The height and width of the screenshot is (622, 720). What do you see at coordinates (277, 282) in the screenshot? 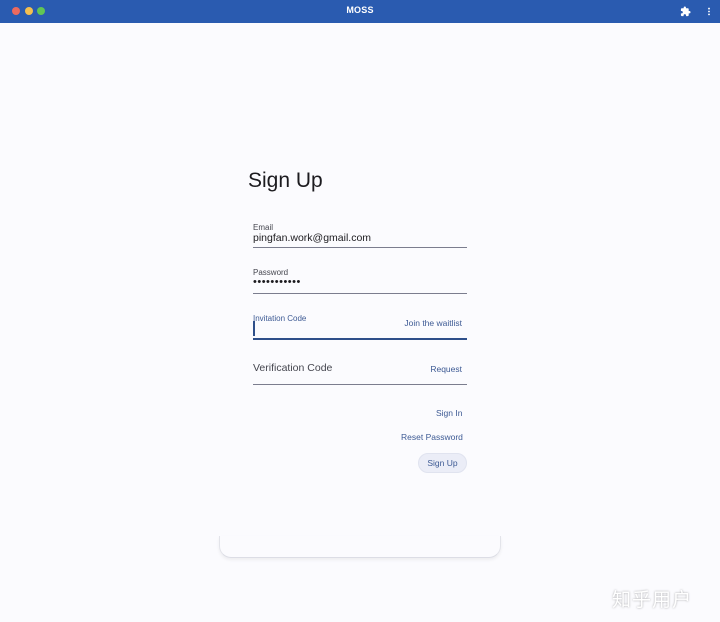
I see `password-value: •••••••••••` at bounding box center [277, 282].